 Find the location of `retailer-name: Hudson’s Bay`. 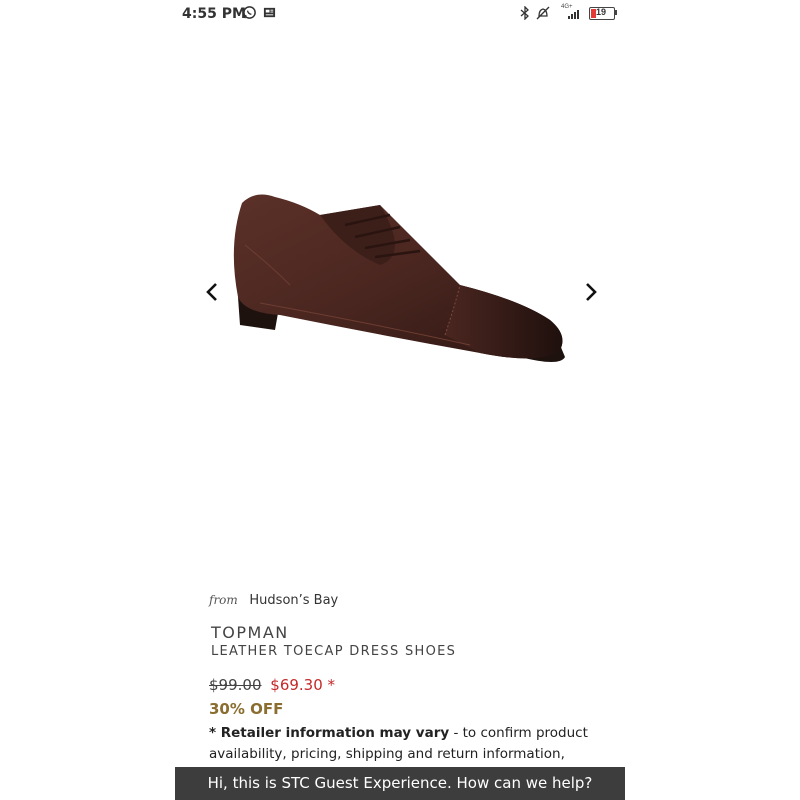

retailer-name: Hudson’s Bay is located at coordinates (293, 600).